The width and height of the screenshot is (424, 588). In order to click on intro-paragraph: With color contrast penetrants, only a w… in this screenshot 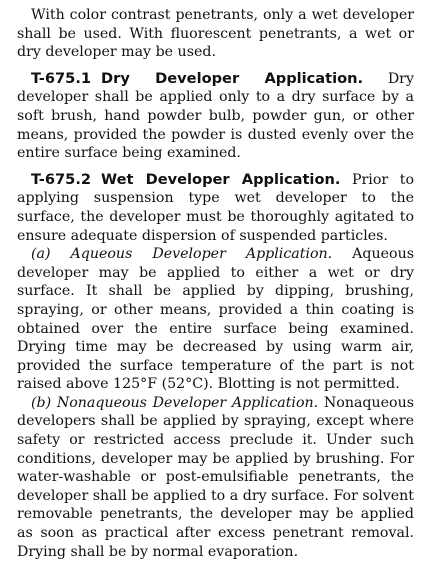, I will do `click(215, 34)`.